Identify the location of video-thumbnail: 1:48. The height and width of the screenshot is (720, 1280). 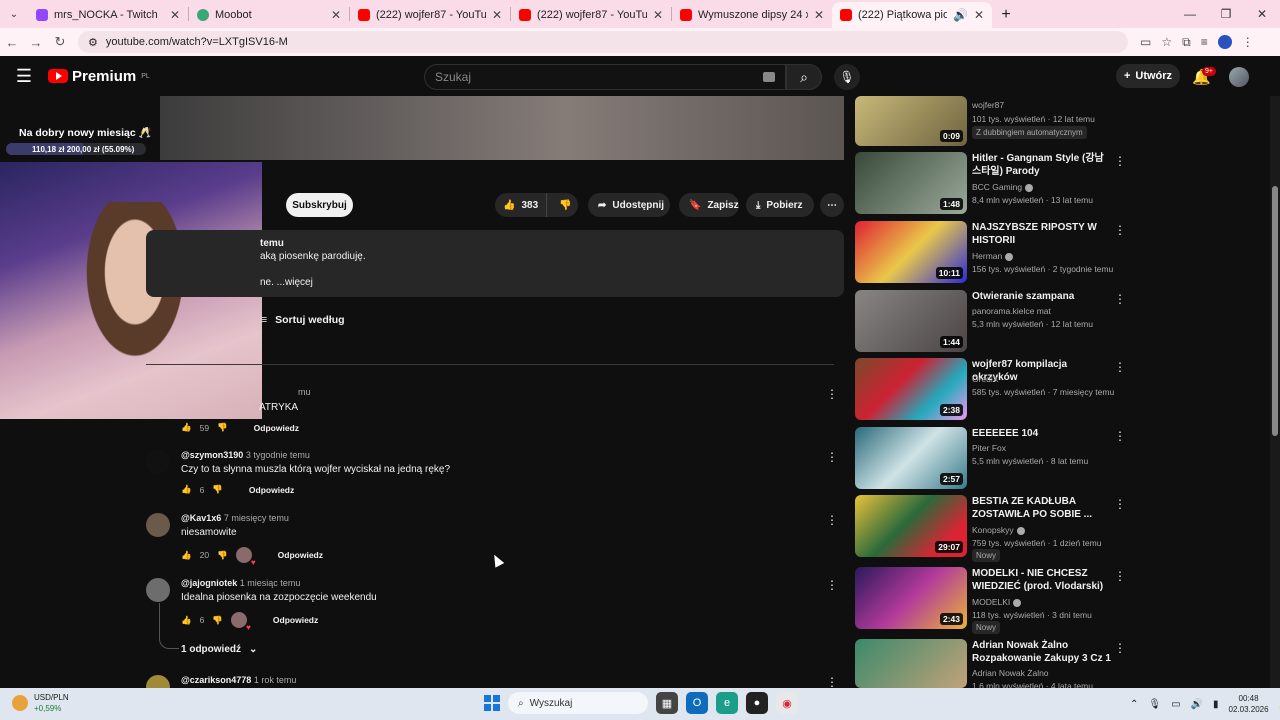
(911, 183).